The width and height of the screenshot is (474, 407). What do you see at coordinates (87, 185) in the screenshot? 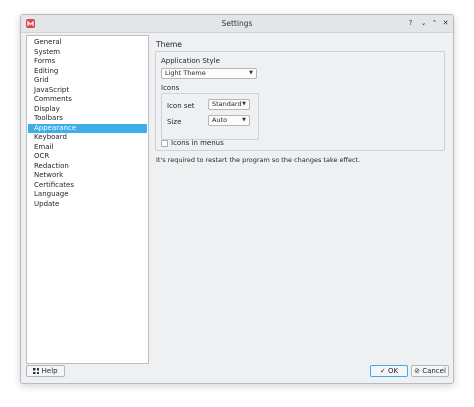
I see `sidebar-item-certificates: Certificates` at bounding box center [87, 185].